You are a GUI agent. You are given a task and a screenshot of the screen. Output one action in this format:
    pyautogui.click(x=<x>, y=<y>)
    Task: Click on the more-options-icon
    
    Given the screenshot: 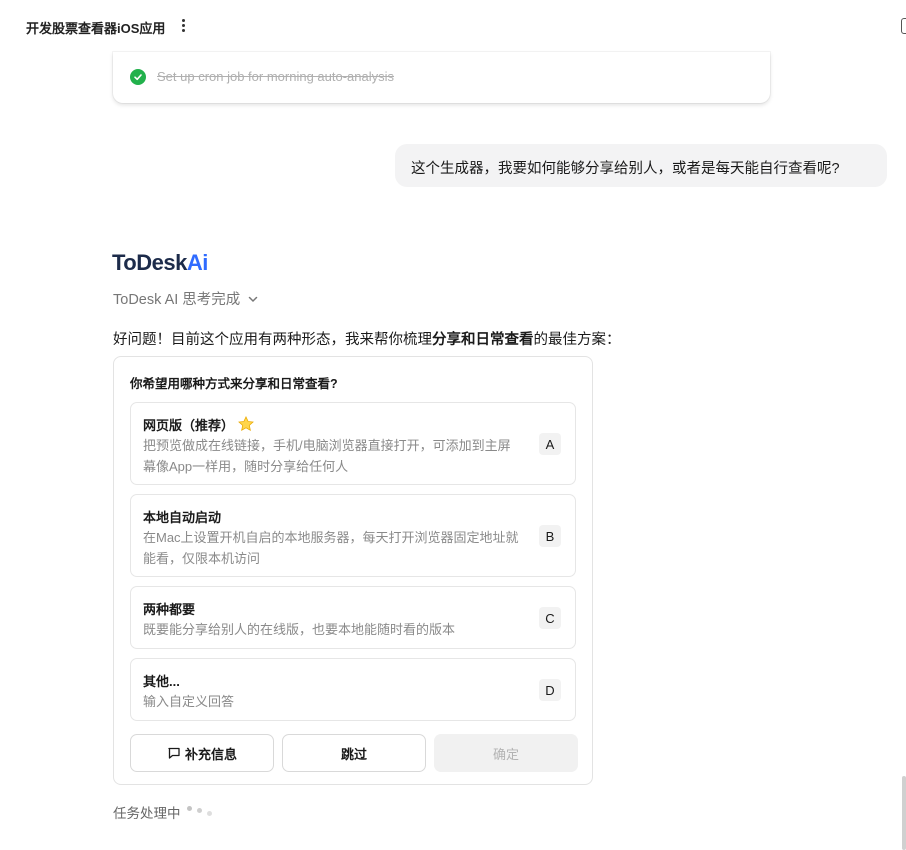 What is the action you would take?
    pyautogui.click(x=183, y=26)
    